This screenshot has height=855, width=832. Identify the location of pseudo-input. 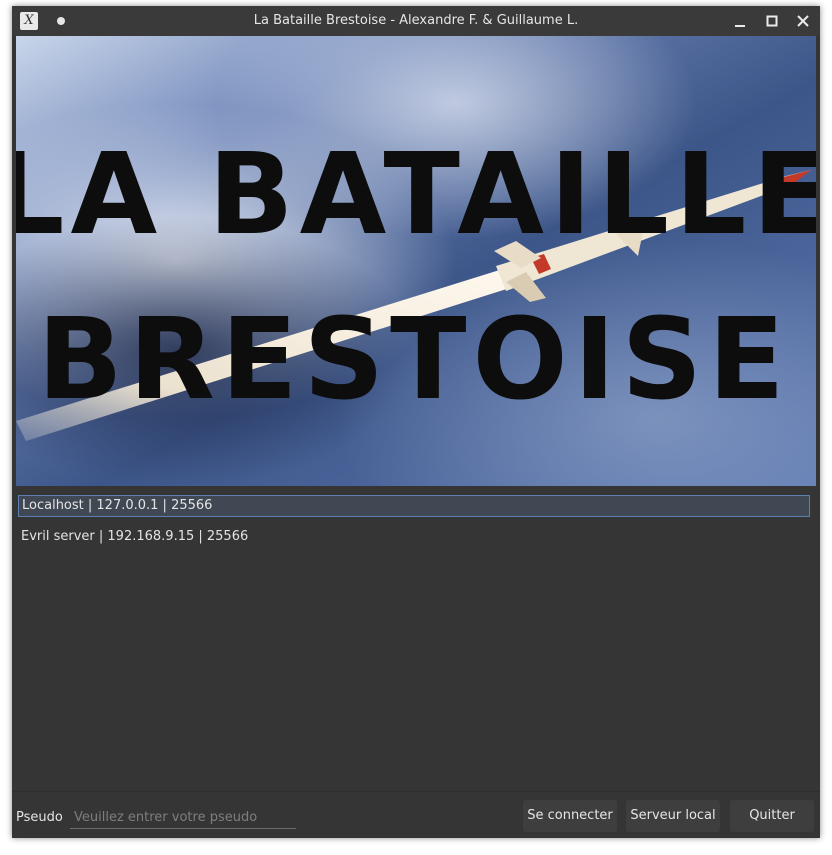
(183, 817).